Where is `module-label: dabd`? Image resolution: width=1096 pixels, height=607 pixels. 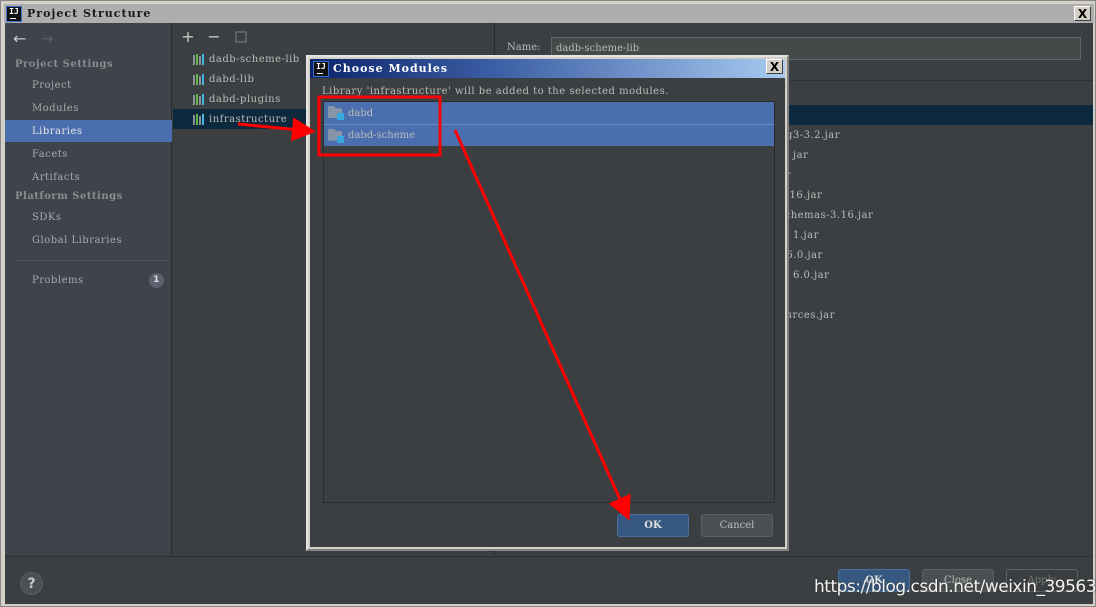
module-label: dabd is located at coordinates (361, 113).